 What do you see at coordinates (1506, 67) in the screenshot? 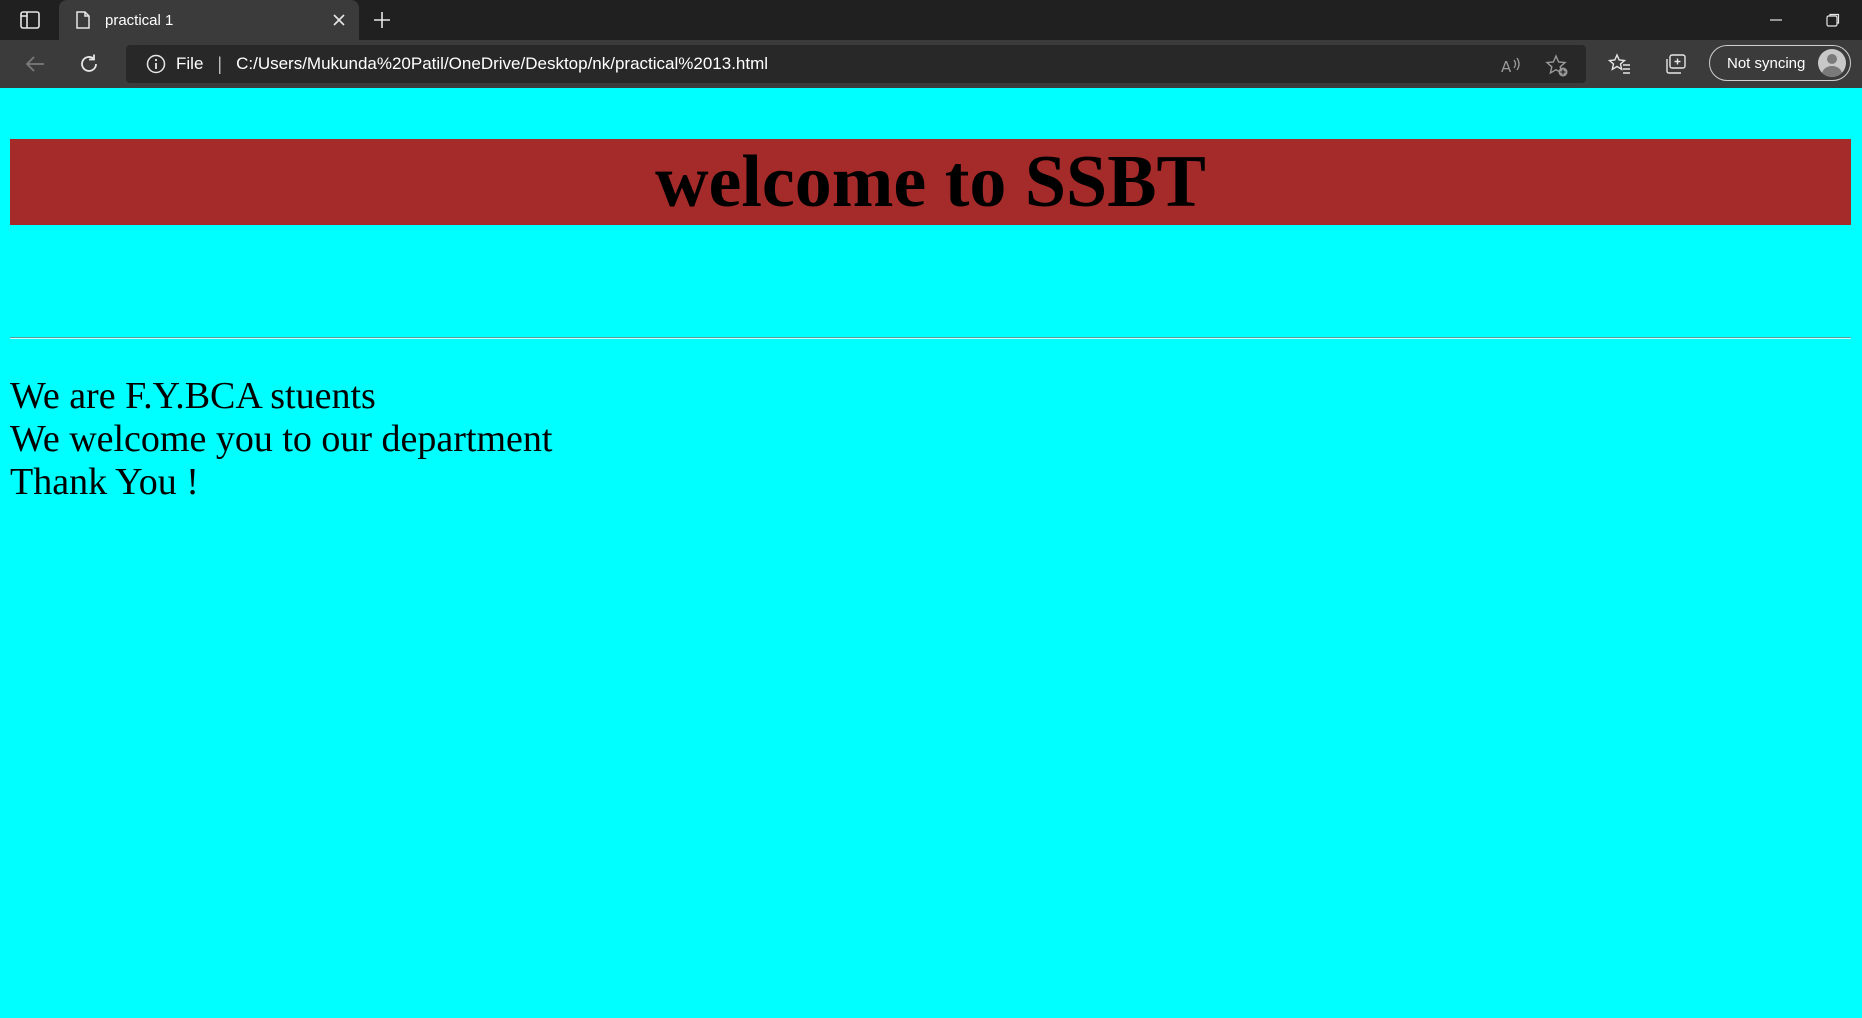
I see `svg-text: A` at bounding box center [1506, 67].